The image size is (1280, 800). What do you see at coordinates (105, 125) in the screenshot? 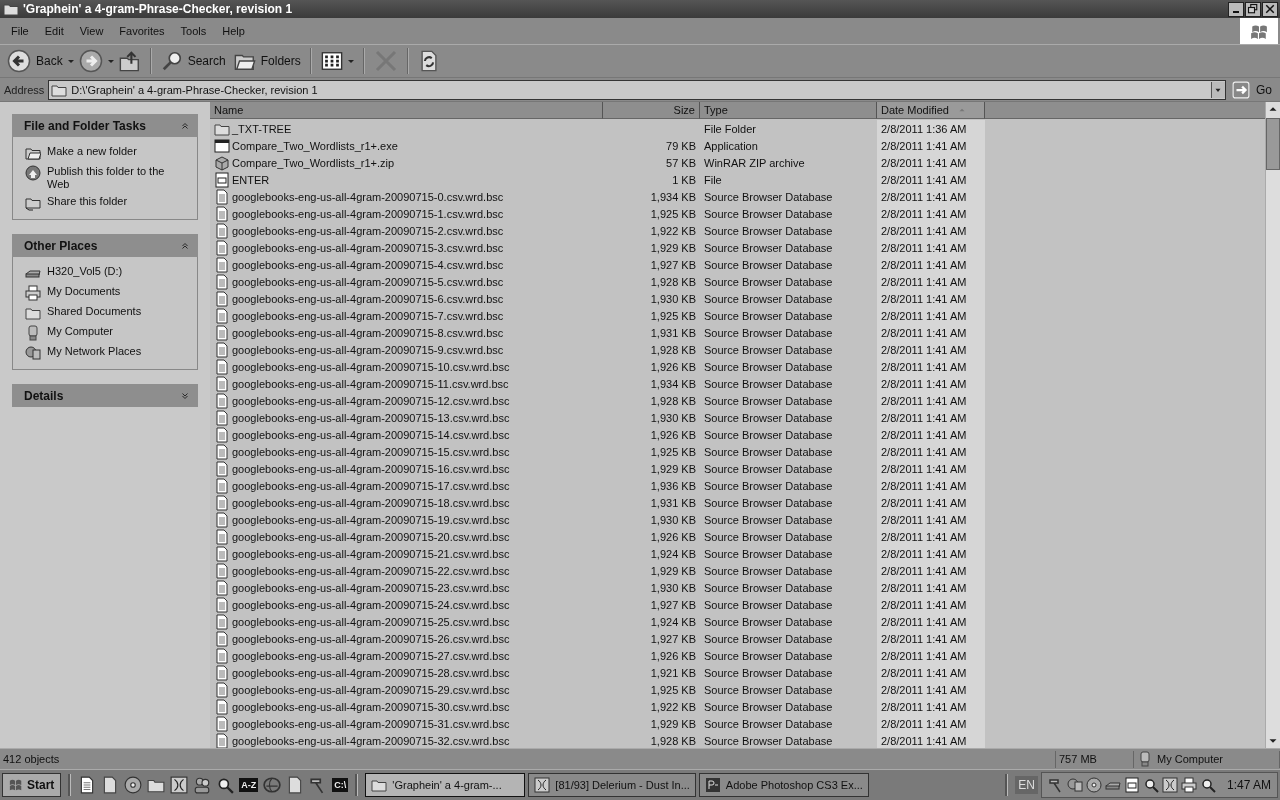
I see `panel-header: File and Folder Tasks` at bounding box center [105, 125].